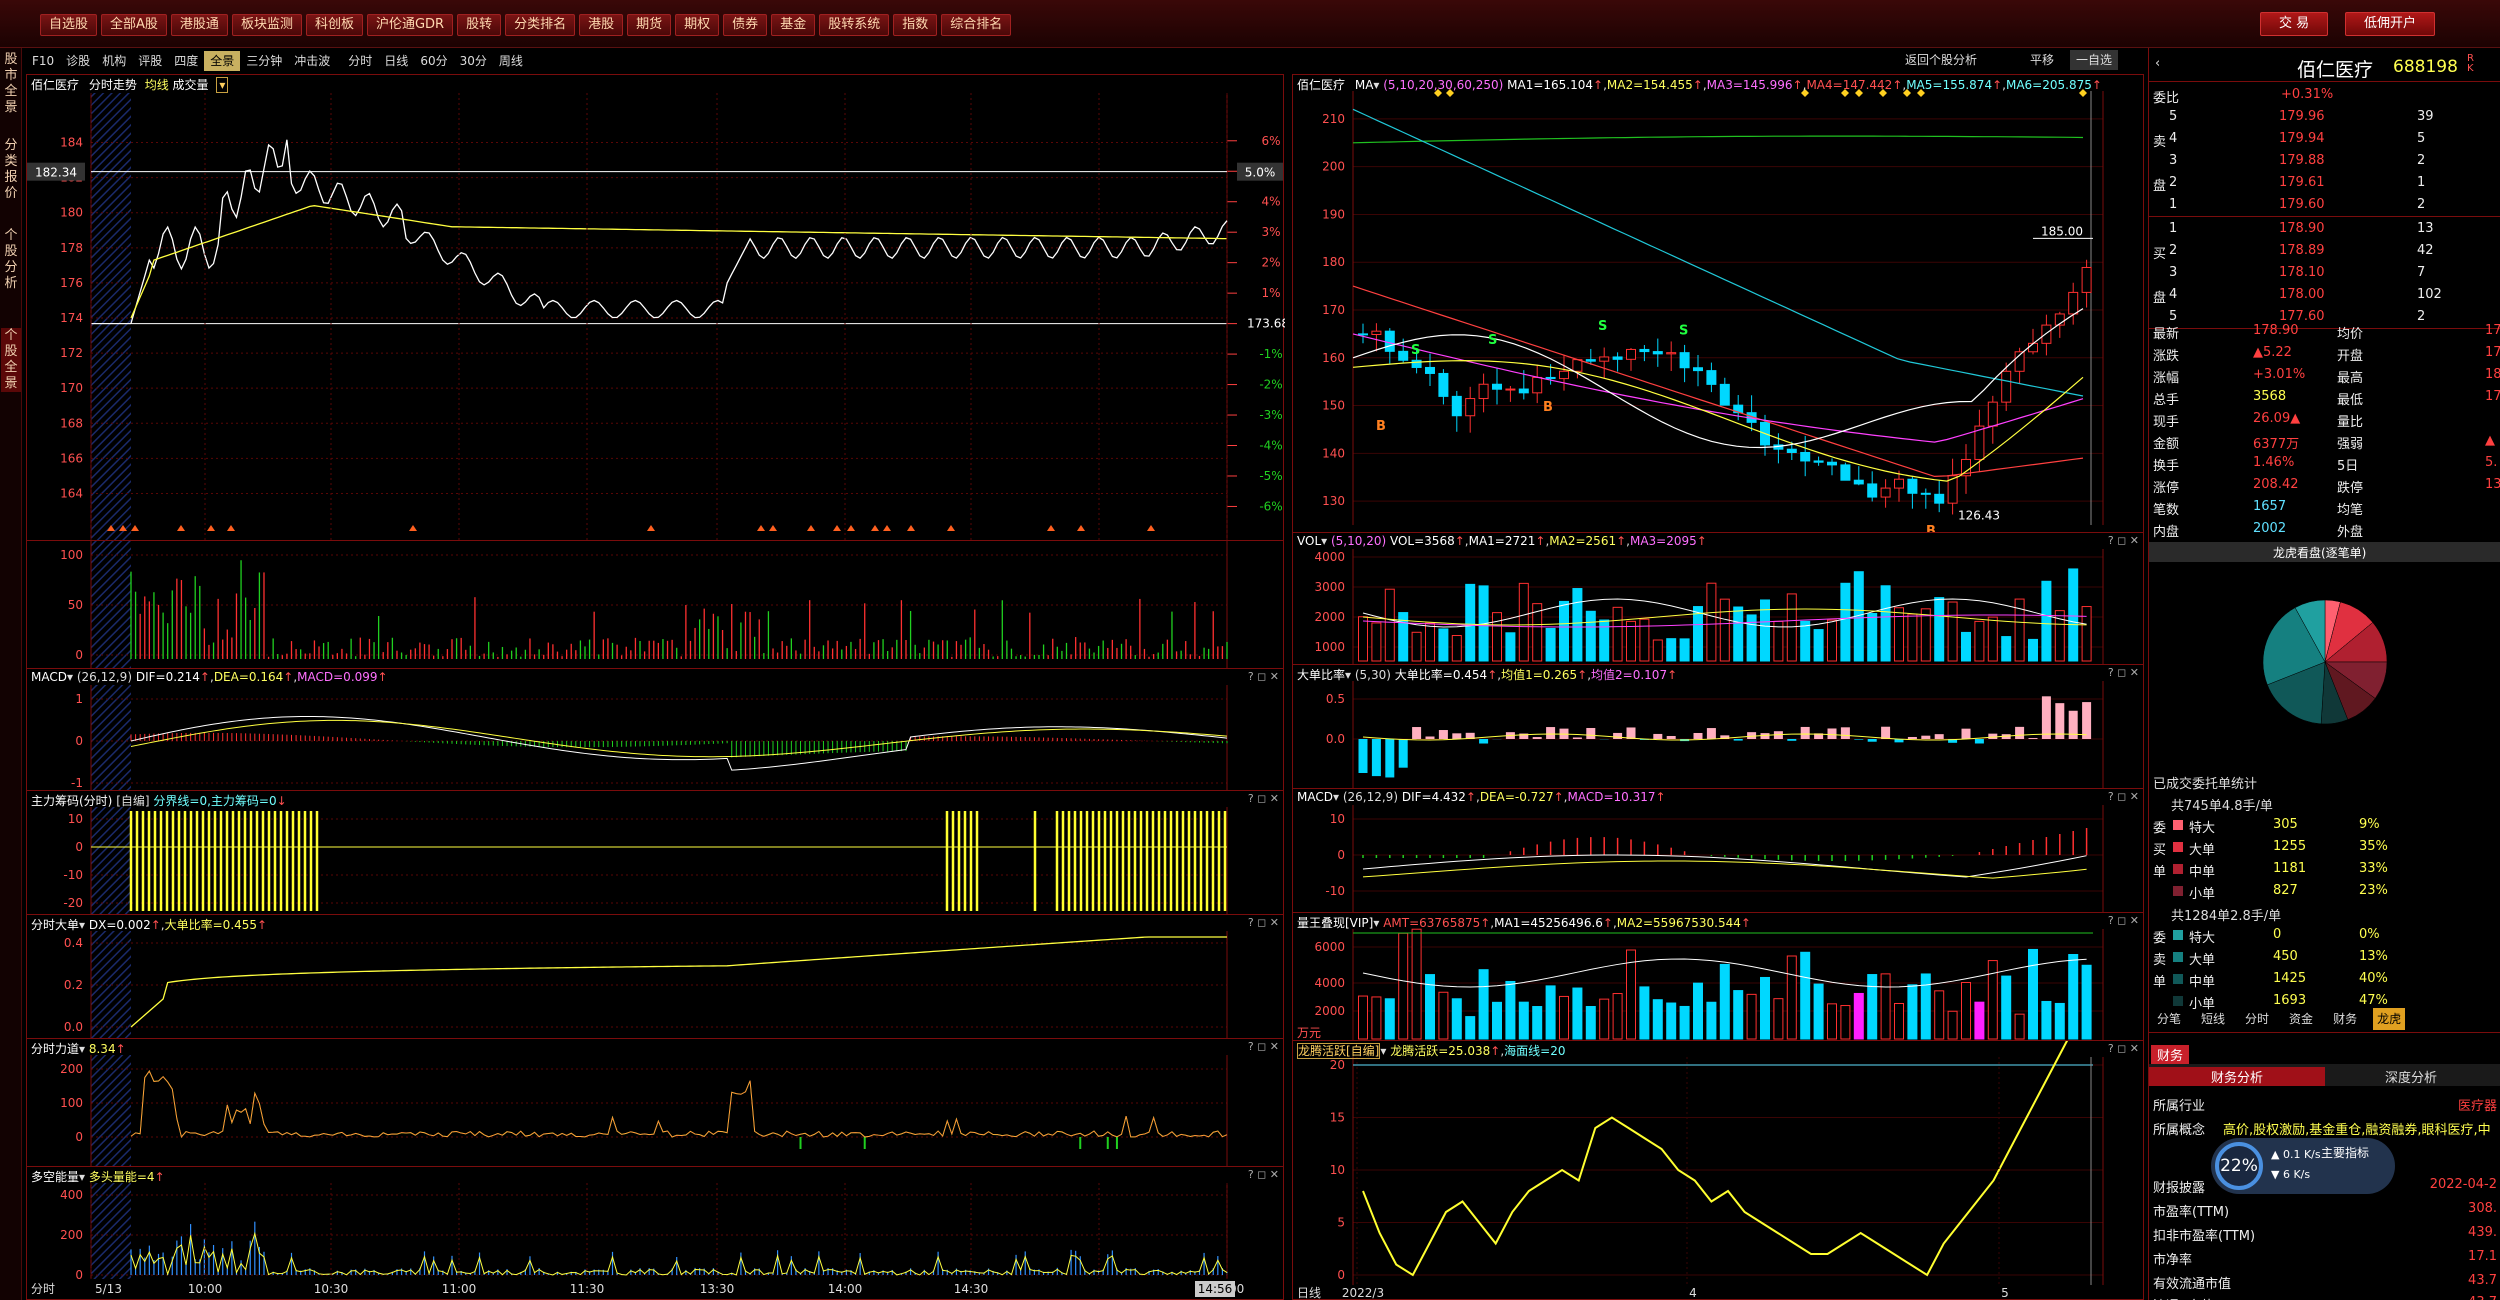 The height and width of the screenshot is (1300, 2500). Describe the element at coordinates (745, 25) in the screenshot. I see `top-menu-item: 债券` at that location.